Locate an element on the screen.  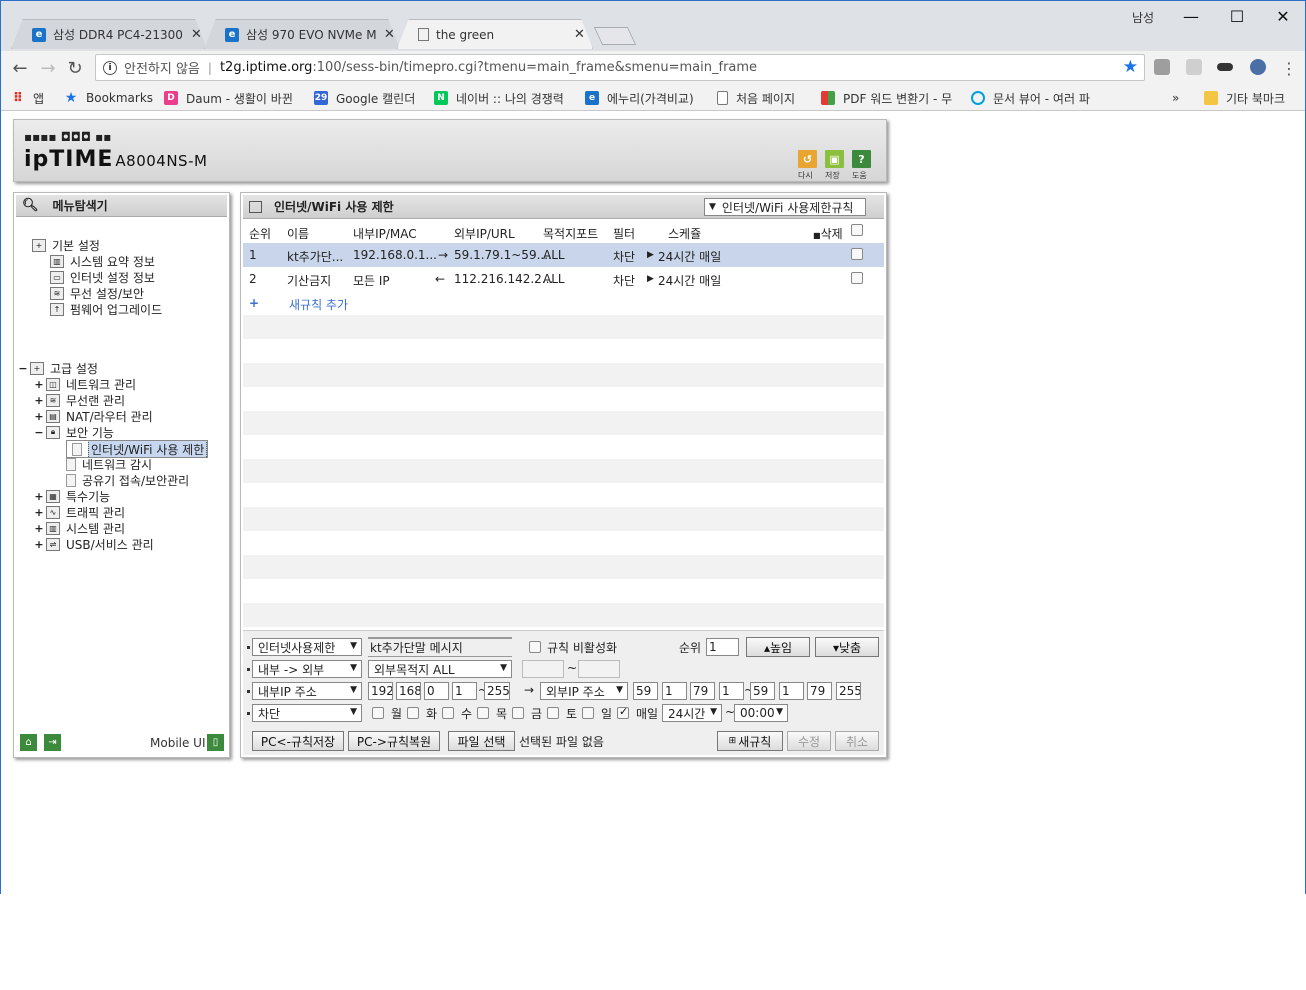
select-all-checkbox is located at coordinates (857, 230).